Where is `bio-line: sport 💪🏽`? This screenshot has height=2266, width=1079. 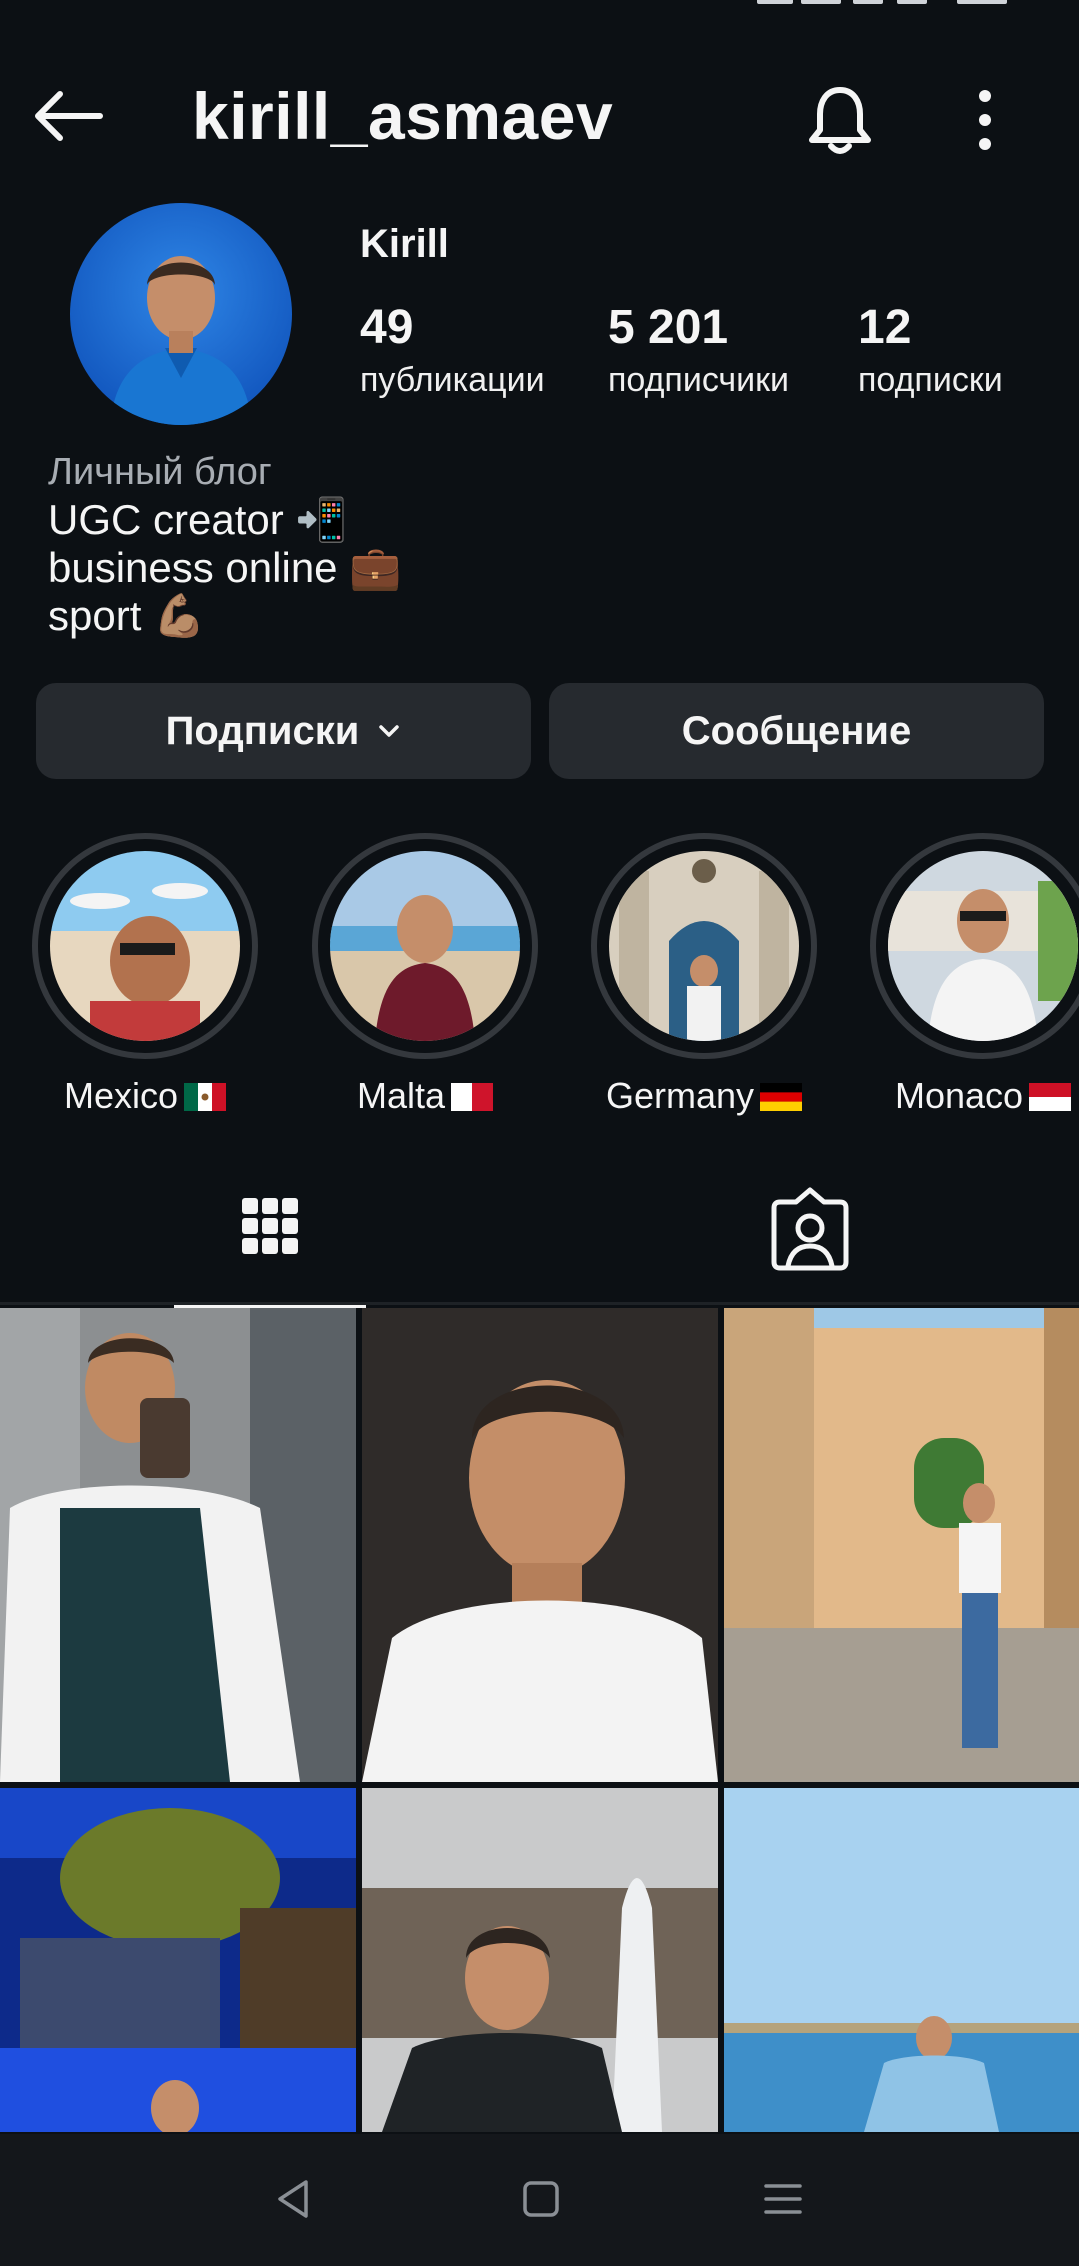
bio-line: sport 💪🏽 is located at coordinates (127, 615).